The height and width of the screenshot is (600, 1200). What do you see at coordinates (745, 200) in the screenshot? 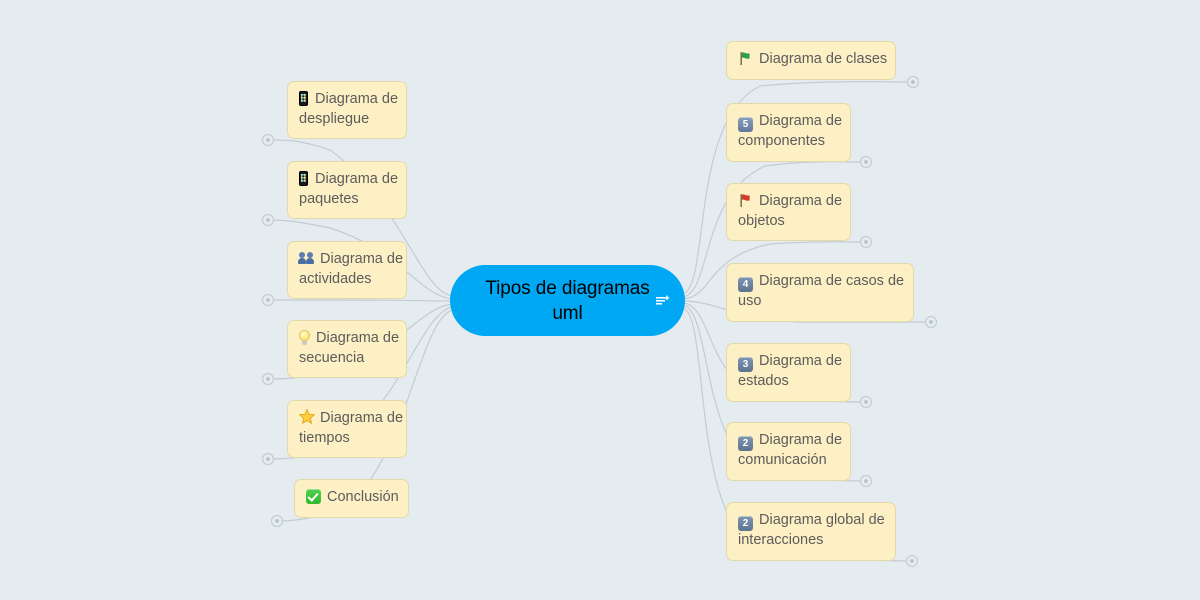
I see `red-flag-icon` at bounding box center [745, 200].